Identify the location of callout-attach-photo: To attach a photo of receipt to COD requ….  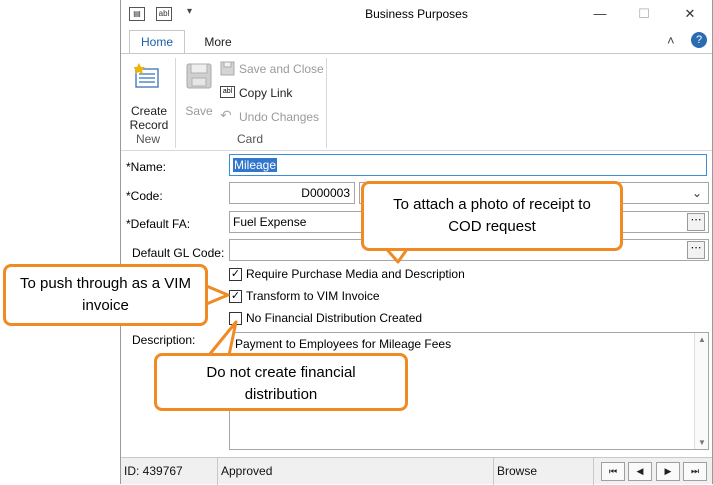
(492, 216).